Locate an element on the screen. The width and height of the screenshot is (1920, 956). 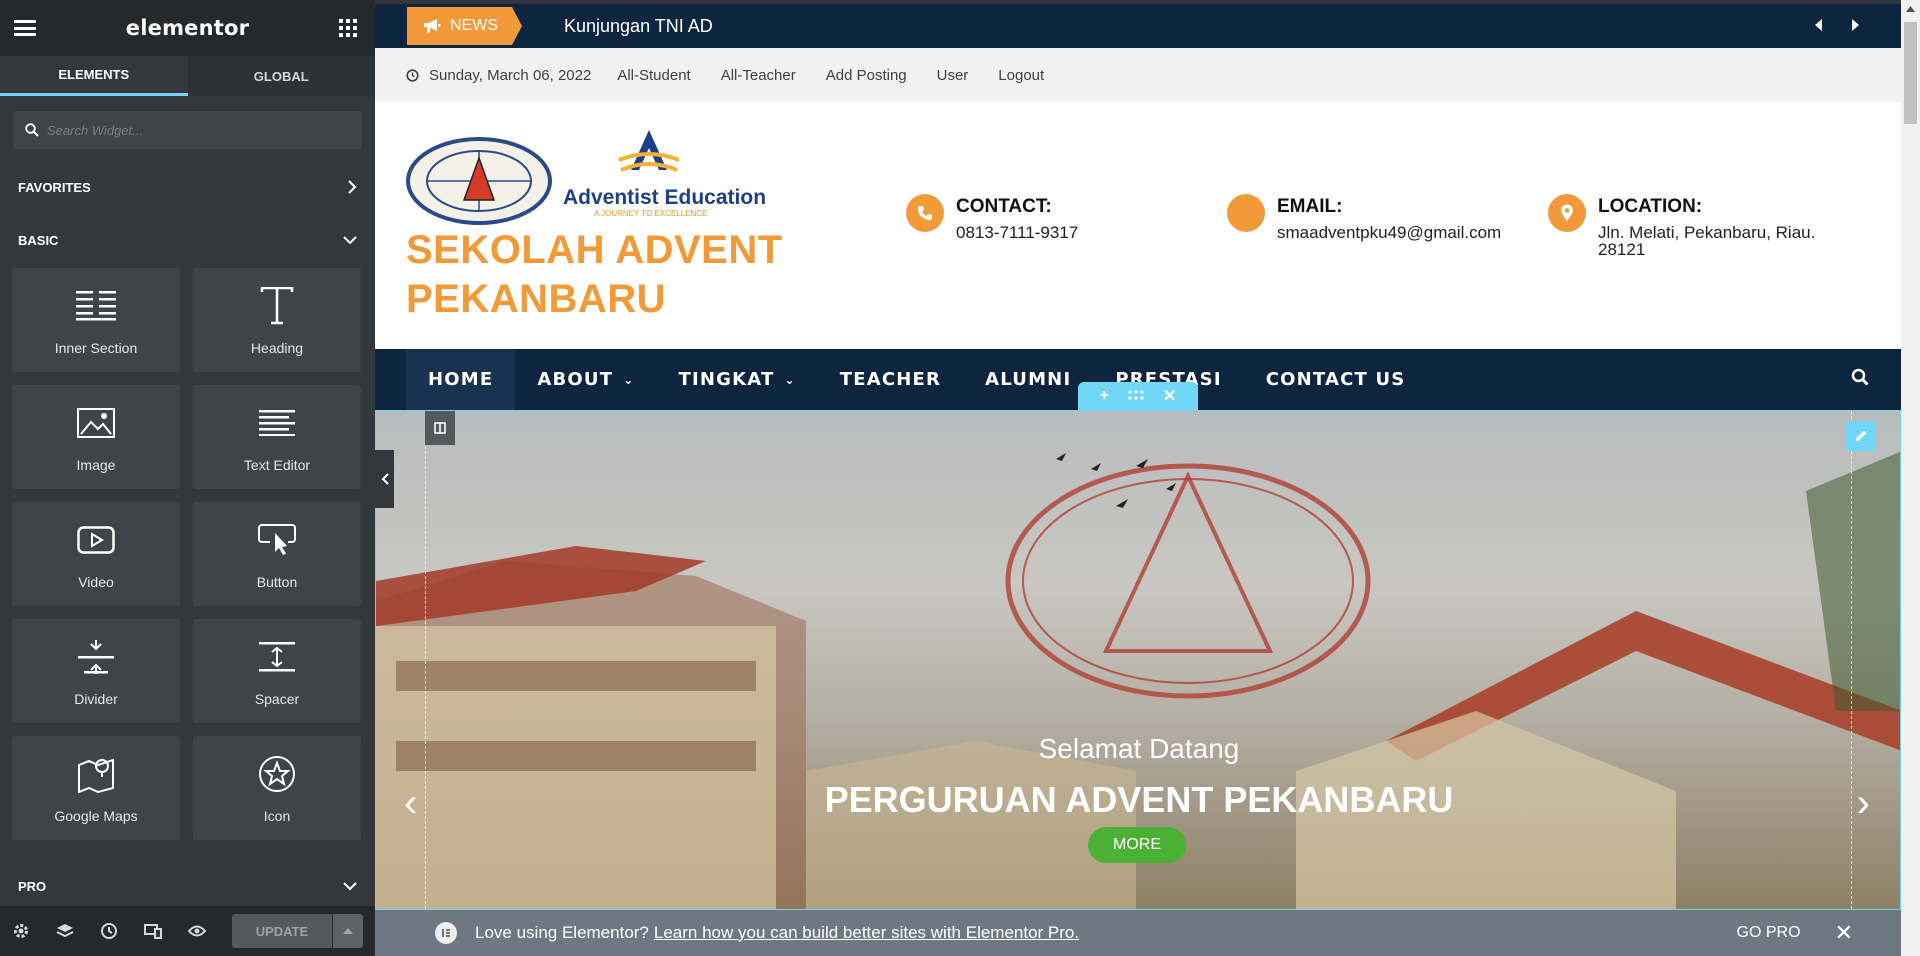
widget-icon: Icon is located at coordinates (277, 788).